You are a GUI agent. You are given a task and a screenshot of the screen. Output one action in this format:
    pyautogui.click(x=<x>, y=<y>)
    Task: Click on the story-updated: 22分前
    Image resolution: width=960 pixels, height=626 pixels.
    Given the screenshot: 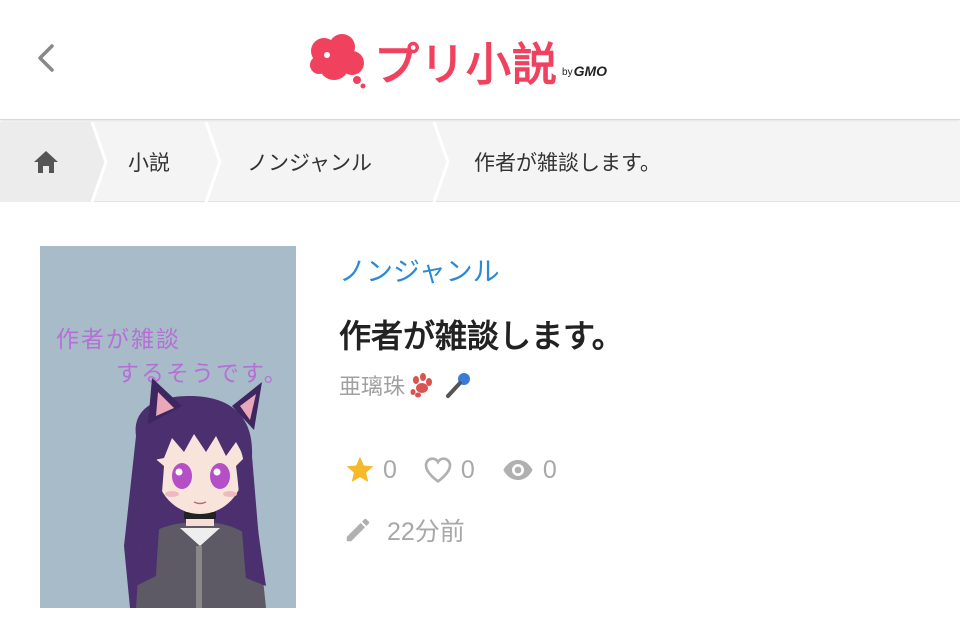 What is the action you would take?
    pyautogui.click(x=404, y=530)
    